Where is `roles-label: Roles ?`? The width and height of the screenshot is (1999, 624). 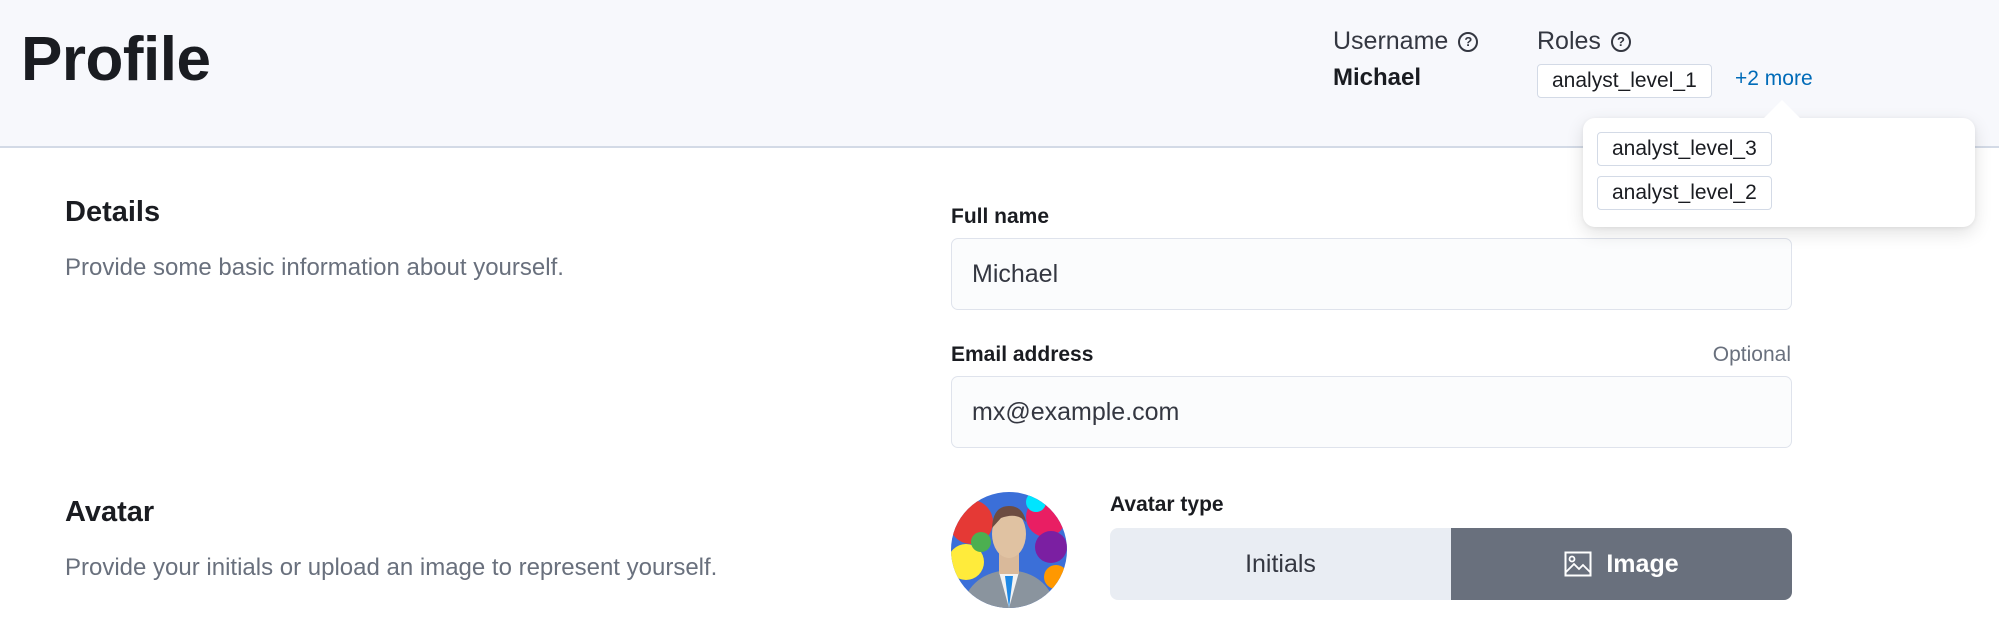 roles-label: Roles ? is located at coordinates (1584, 41).